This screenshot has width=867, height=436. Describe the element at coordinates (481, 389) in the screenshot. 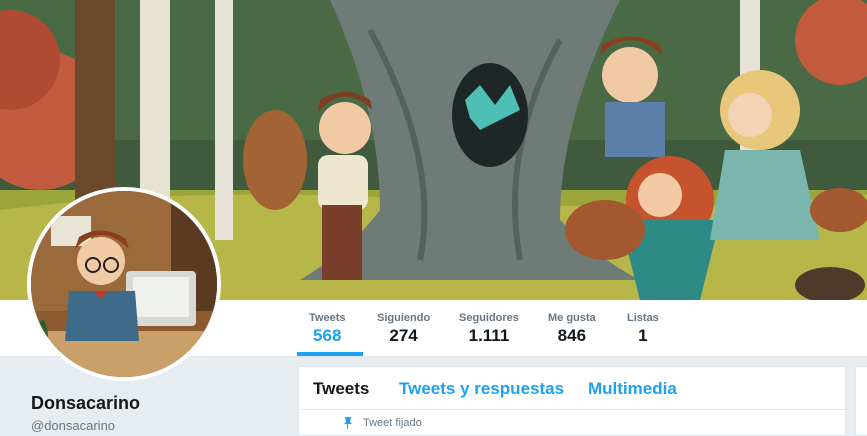

I see `tab-tweets-and-replies: Tweets y respuestas` at that location.